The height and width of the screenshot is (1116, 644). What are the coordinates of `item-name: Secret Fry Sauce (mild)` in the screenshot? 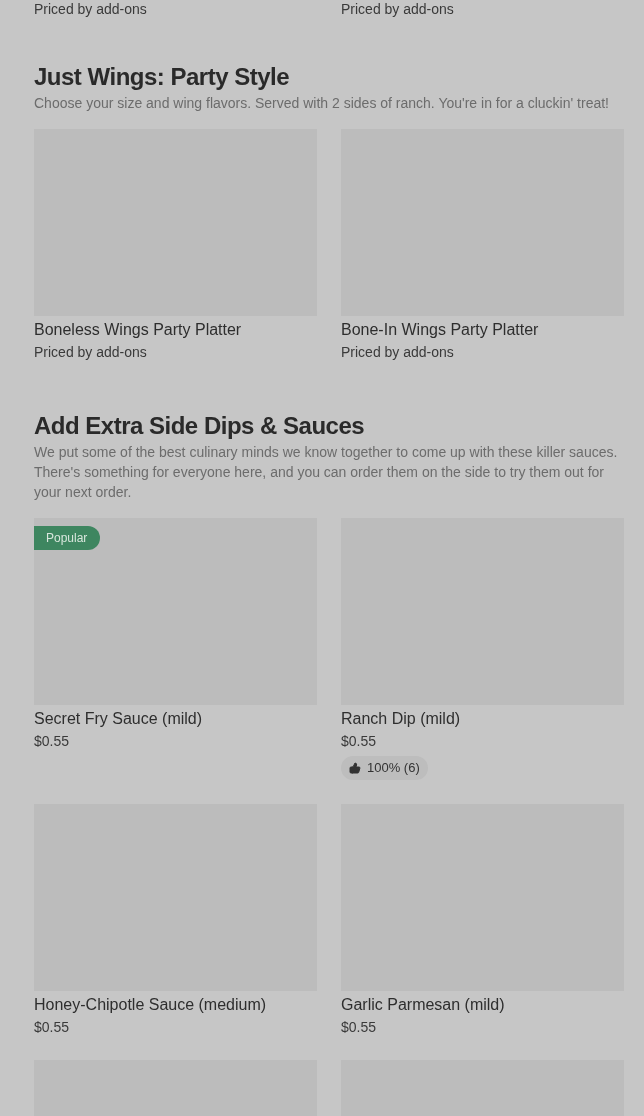 It's located at (175, 719).